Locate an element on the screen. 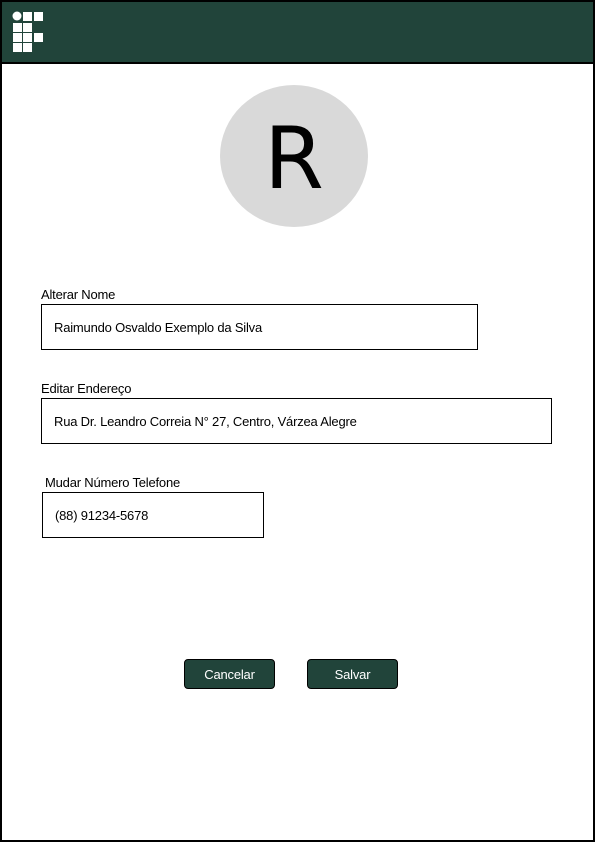 Image resolution: width=595 pixels, height=842 pixels. name-field-value: Raimundo Osvaldo Exemplo da Silva is located at coordinates (158, 327).